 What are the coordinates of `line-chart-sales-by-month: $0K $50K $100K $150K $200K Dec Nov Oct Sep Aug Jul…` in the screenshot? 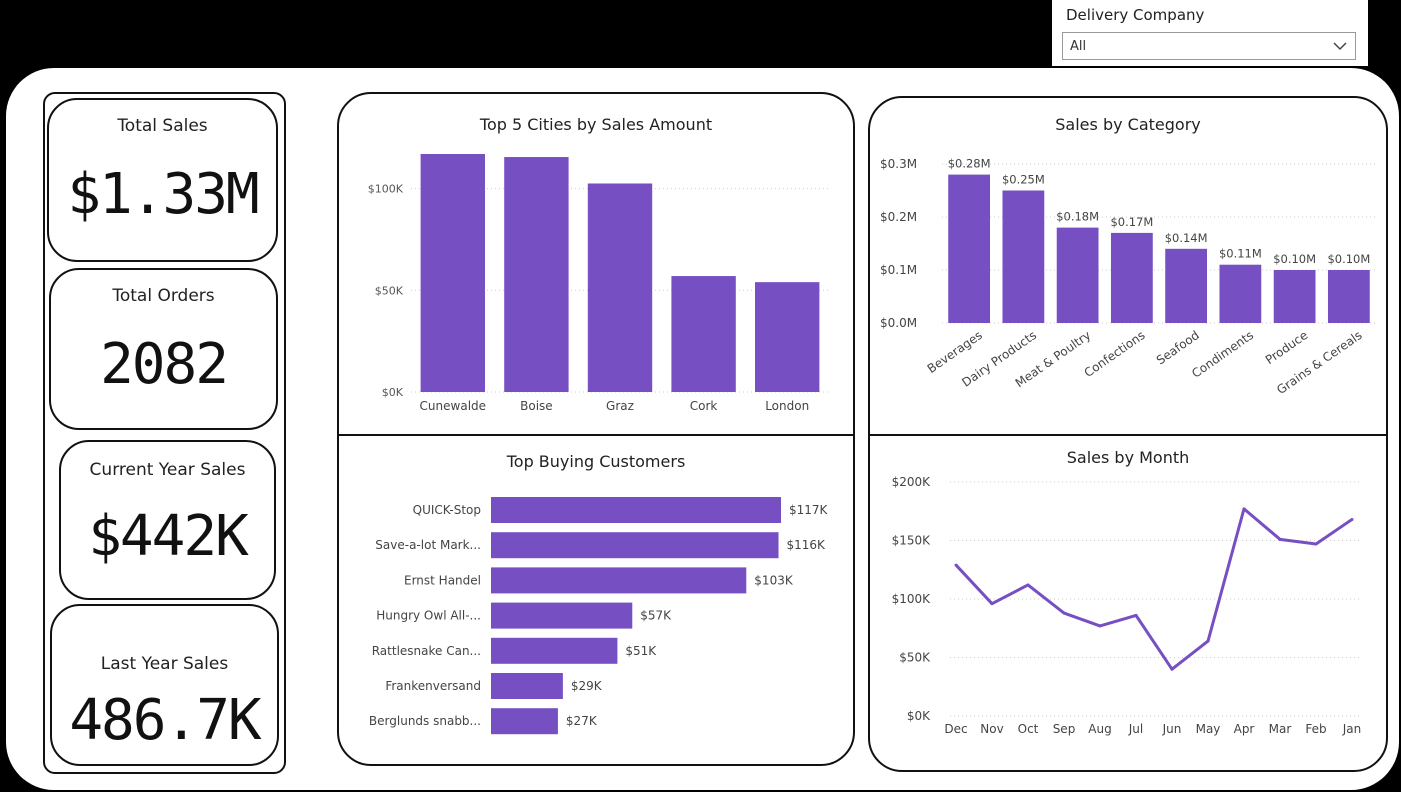 It's located at (1127, 605).